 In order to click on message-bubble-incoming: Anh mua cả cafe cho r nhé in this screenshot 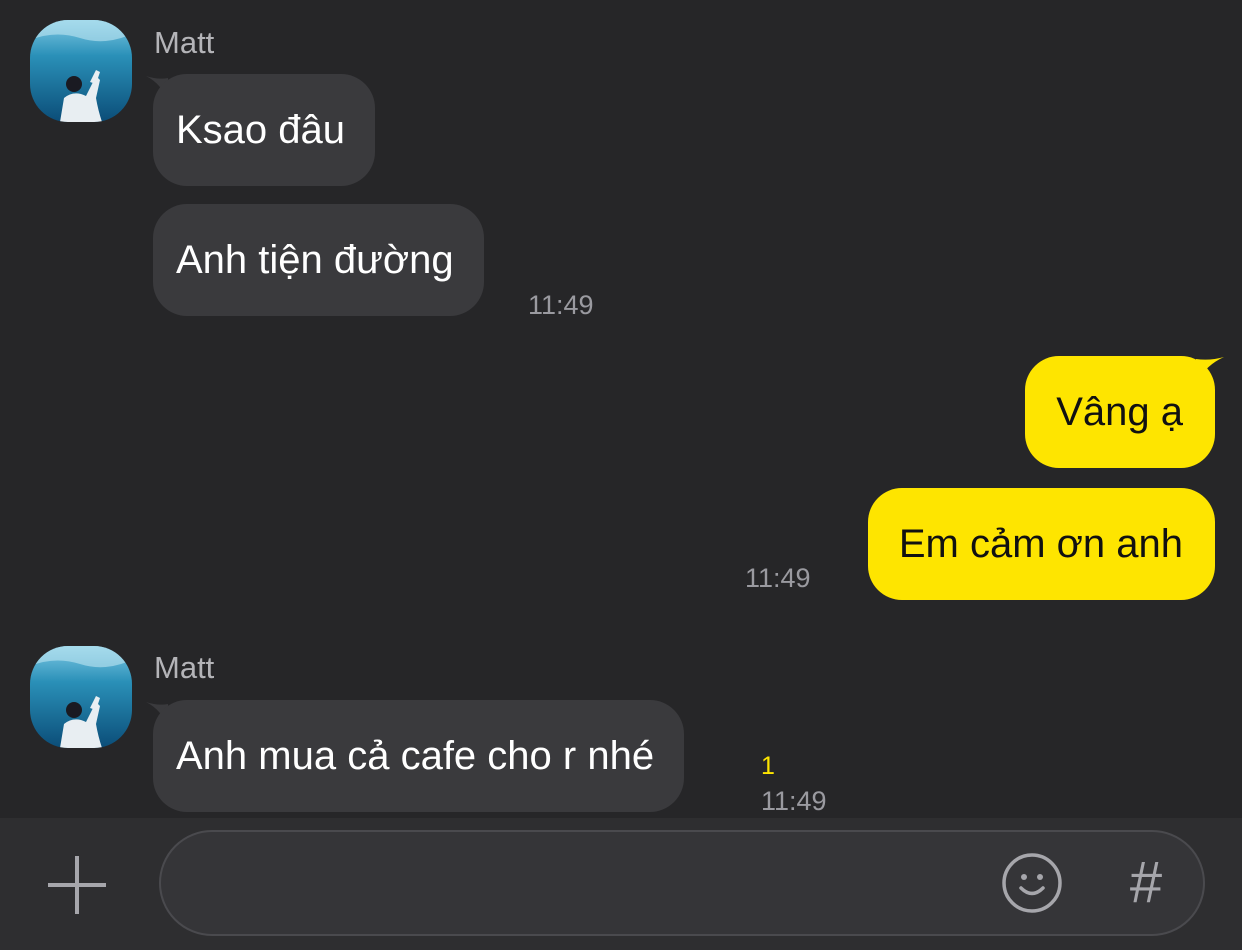, I will do `click(419, 756)`.